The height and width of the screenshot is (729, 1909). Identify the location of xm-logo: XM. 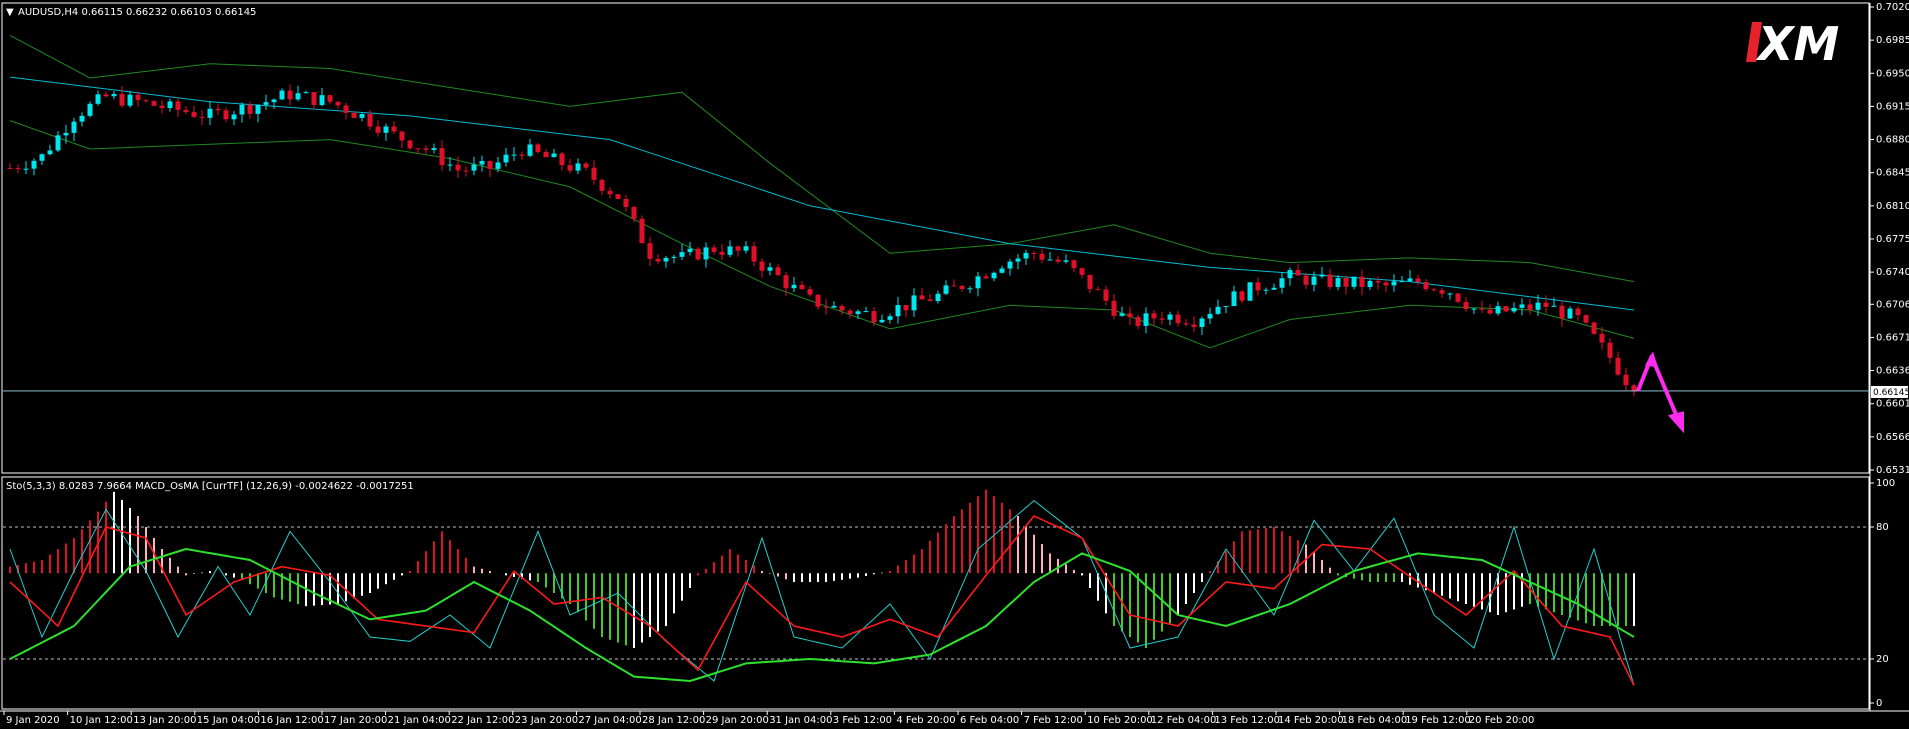
(1792, 44).